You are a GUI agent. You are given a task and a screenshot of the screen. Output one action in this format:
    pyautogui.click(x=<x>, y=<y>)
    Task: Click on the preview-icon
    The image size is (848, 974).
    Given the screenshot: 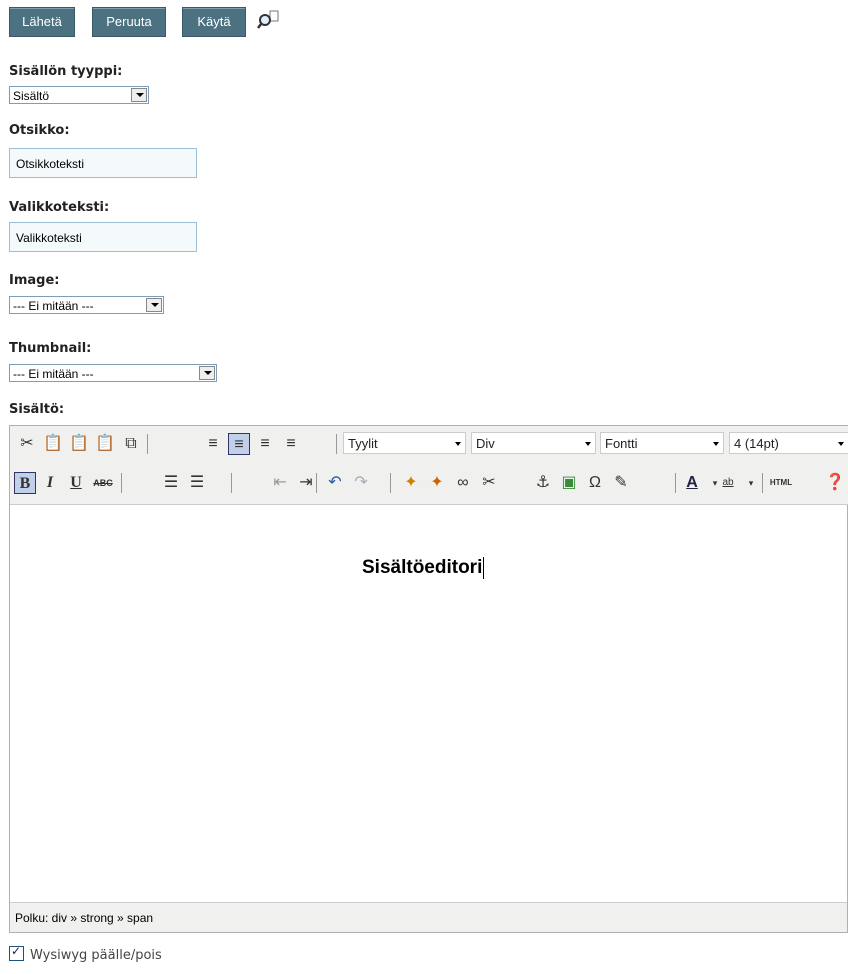 What is the action you would take?
    pyautogui.click(x=268, y=21)
    